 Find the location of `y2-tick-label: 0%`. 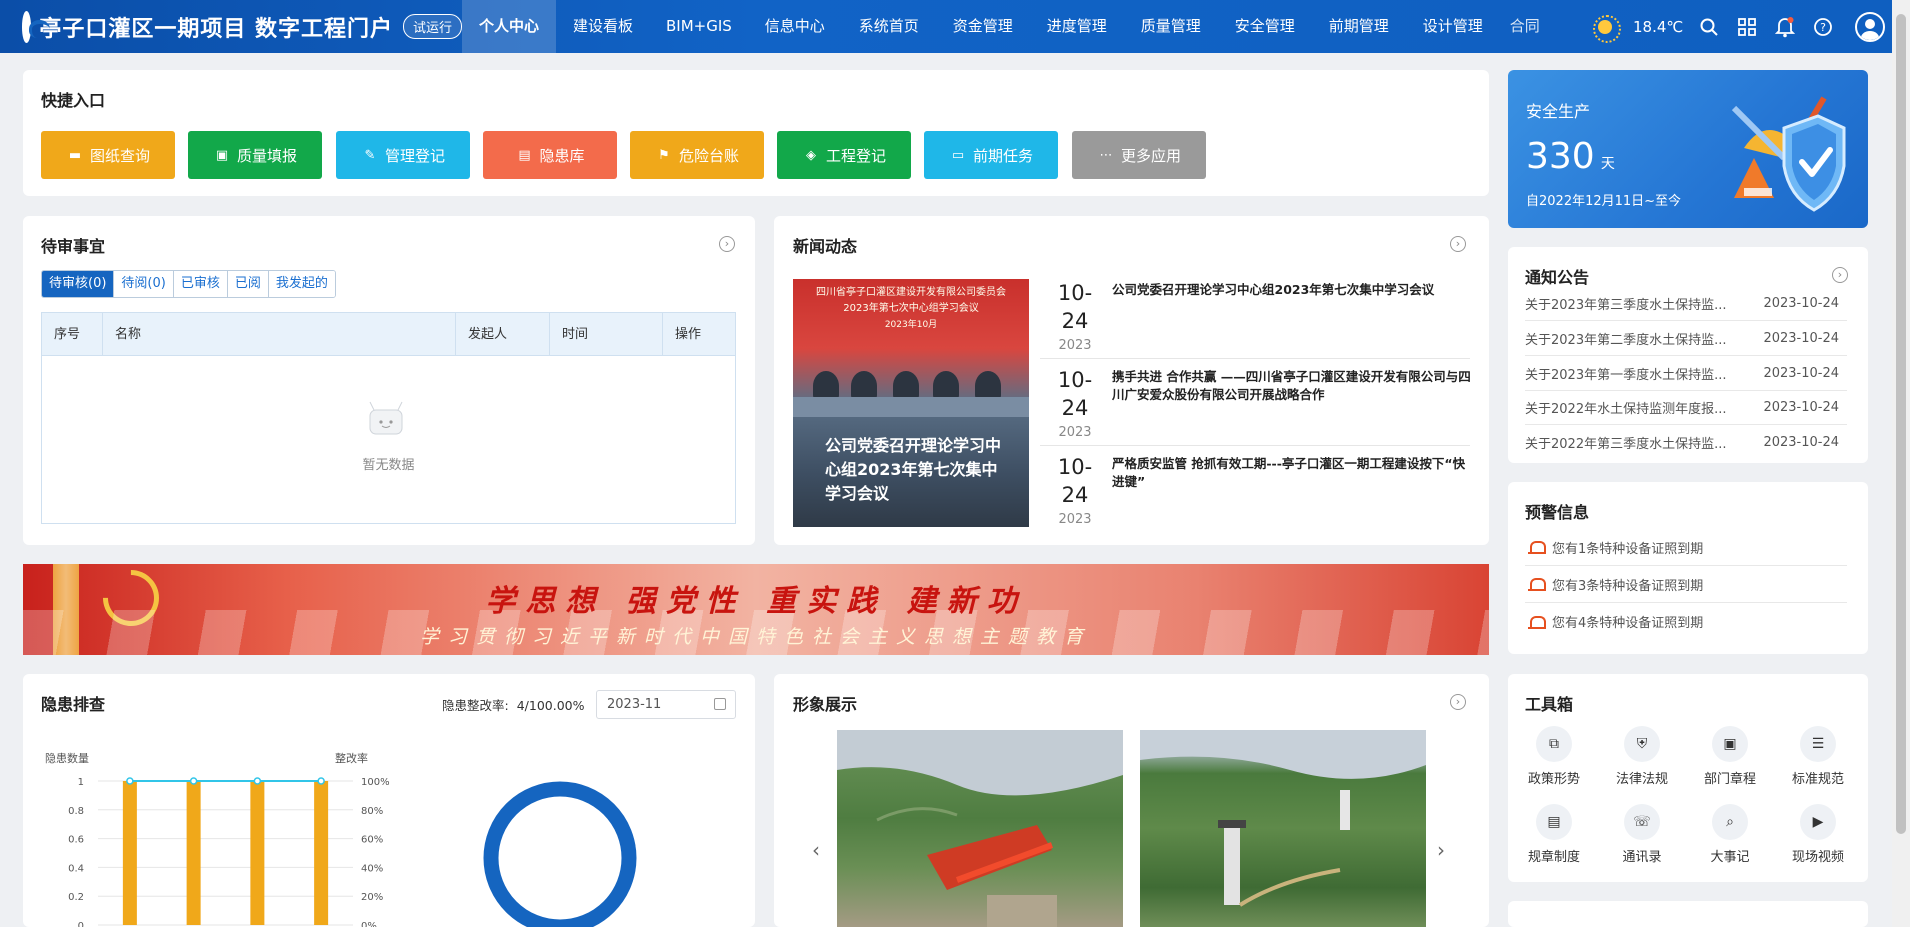

y2-tick-label: 0% is located at coordinates (369, 924).